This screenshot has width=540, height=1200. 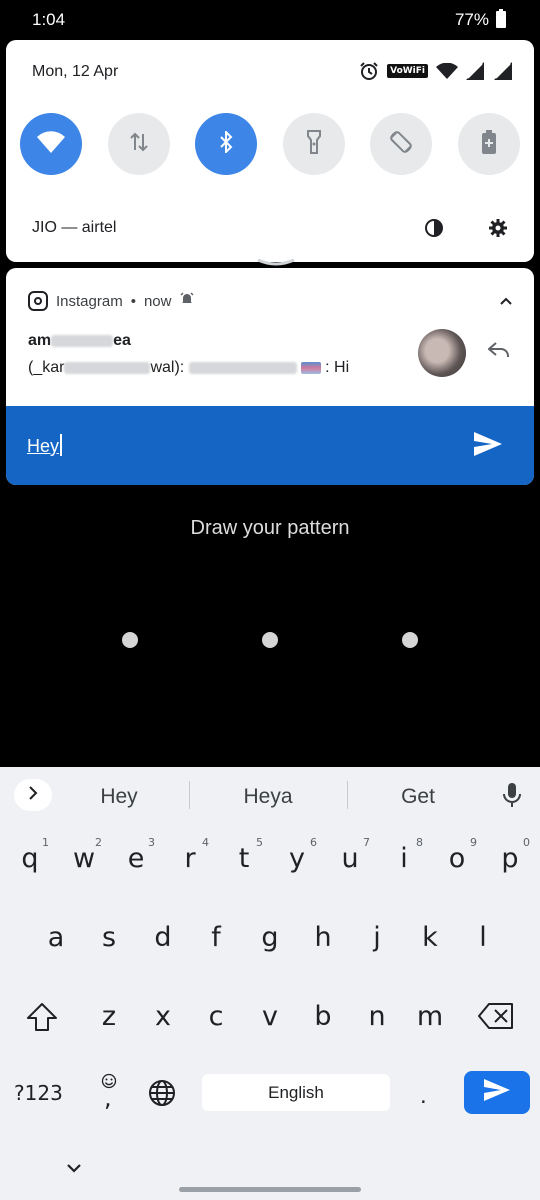 I want to click on battery-saver-tile, so click(x=488, y=144).